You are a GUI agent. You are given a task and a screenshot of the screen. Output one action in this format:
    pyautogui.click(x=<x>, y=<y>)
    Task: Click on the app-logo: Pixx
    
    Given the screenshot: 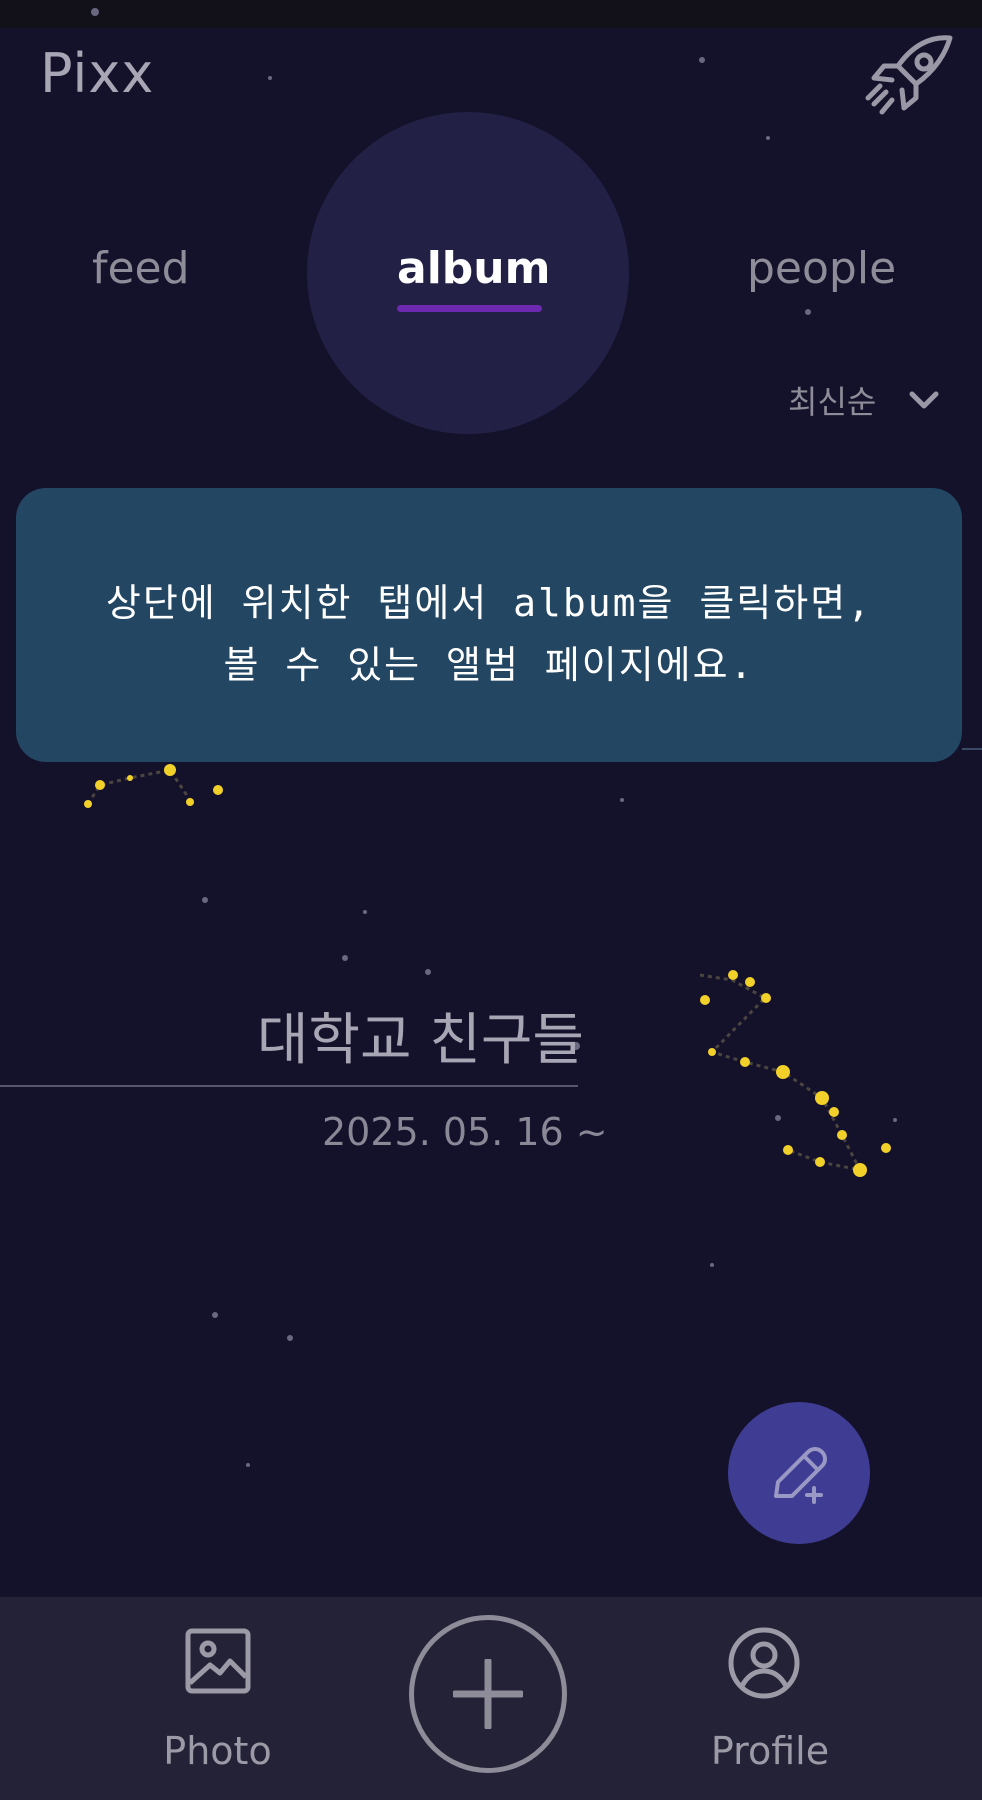 What is the action you would take?
    pyautogui.click(x=97, y=73)
    